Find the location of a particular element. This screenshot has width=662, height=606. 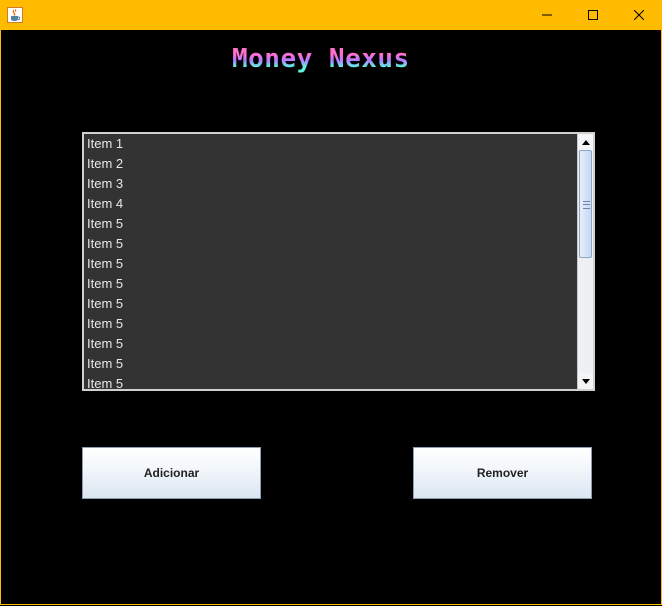

scroll-down-button is located at coordinates (585, 381).